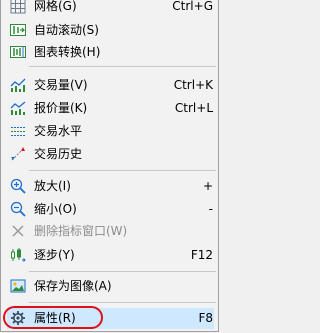 This screenshot has width=320, height=333. What do you see at coordinates (109, 209) in the screenshot?
I see `menu-item-zoom-out: 缩小(O) -` at bounding box center [109, 209].